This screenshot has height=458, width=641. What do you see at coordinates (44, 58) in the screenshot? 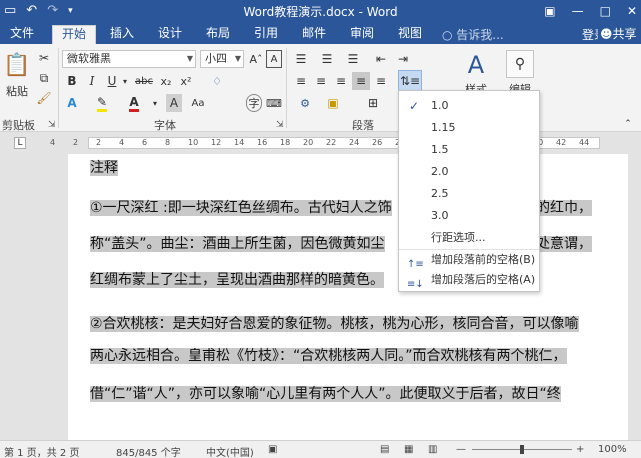
I see `cut-icon: ✂` at bounding box center [44, 58].